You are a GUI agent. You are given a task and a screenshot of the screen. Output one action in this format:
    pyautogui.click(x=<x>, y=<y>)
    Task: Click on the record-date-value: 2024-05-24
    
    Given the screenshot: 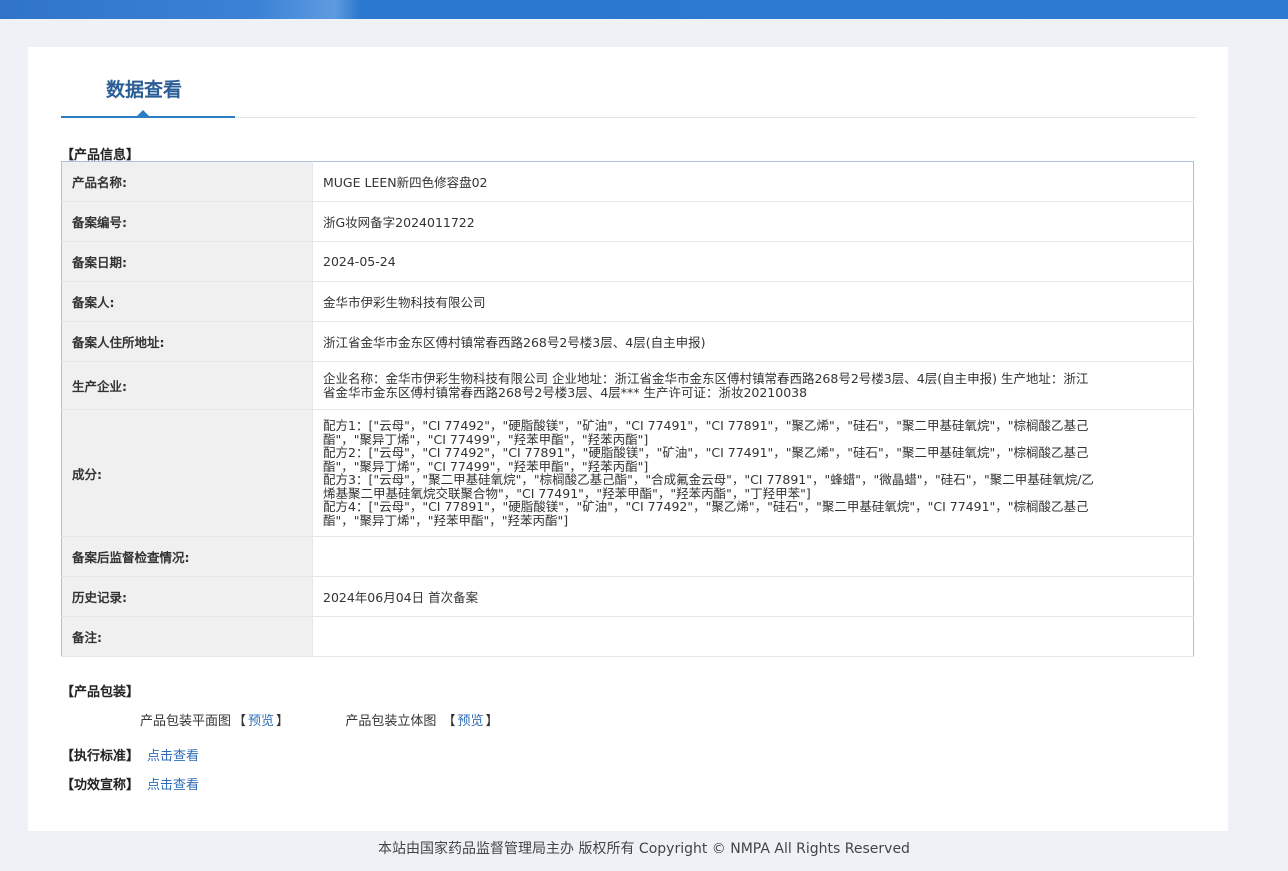 What is the action you would take?
    pyautogui.click(x=753, y=261)
    